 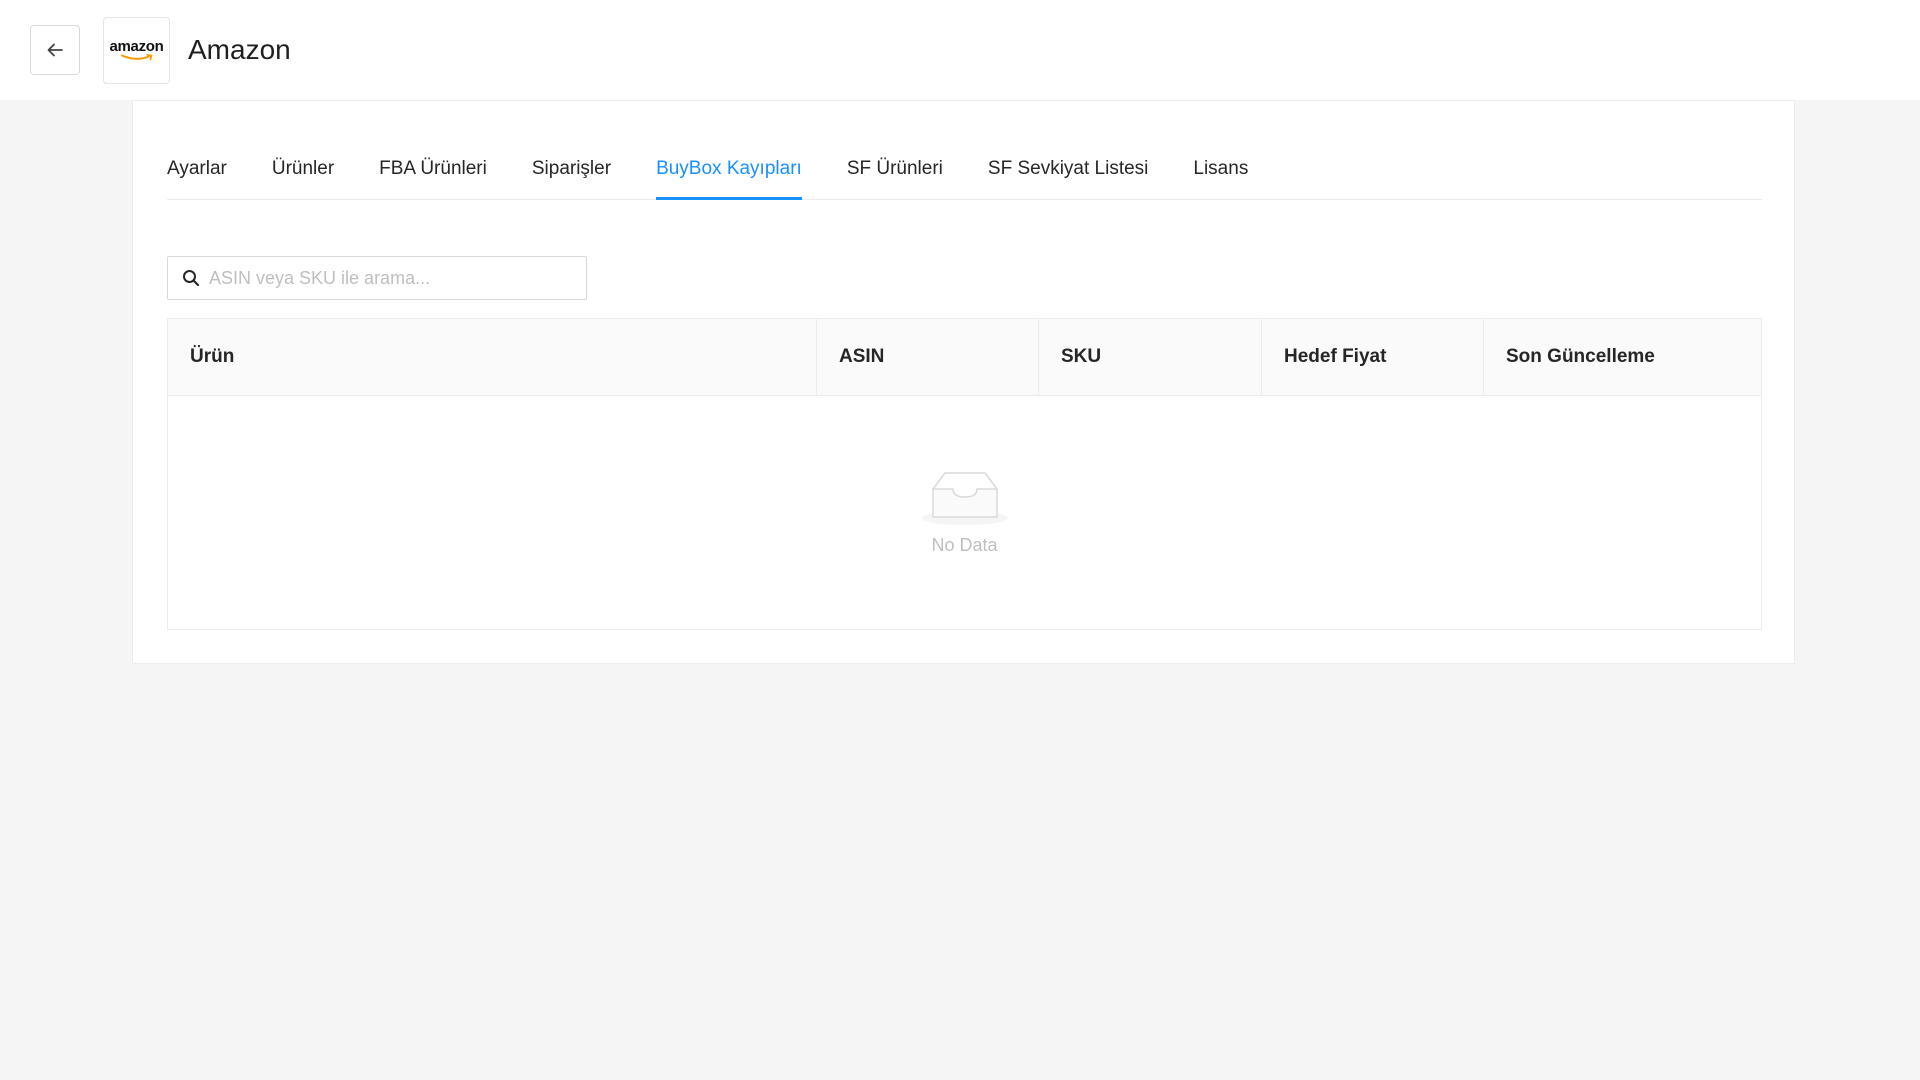 I want to click on tab-urunler: Ürünler, so click(x=303, y=178).